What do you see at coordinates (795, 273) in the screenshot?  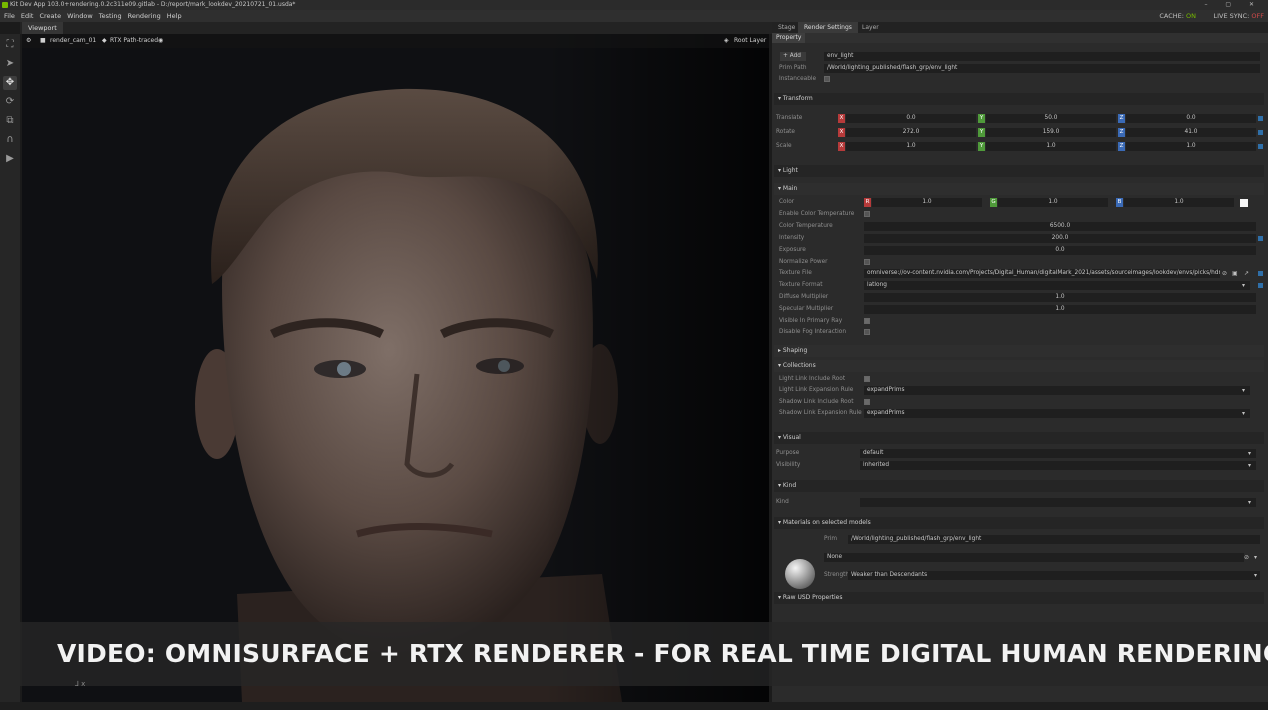 I see `texture-file-label: Texture File` at bounding box center [795, 273].